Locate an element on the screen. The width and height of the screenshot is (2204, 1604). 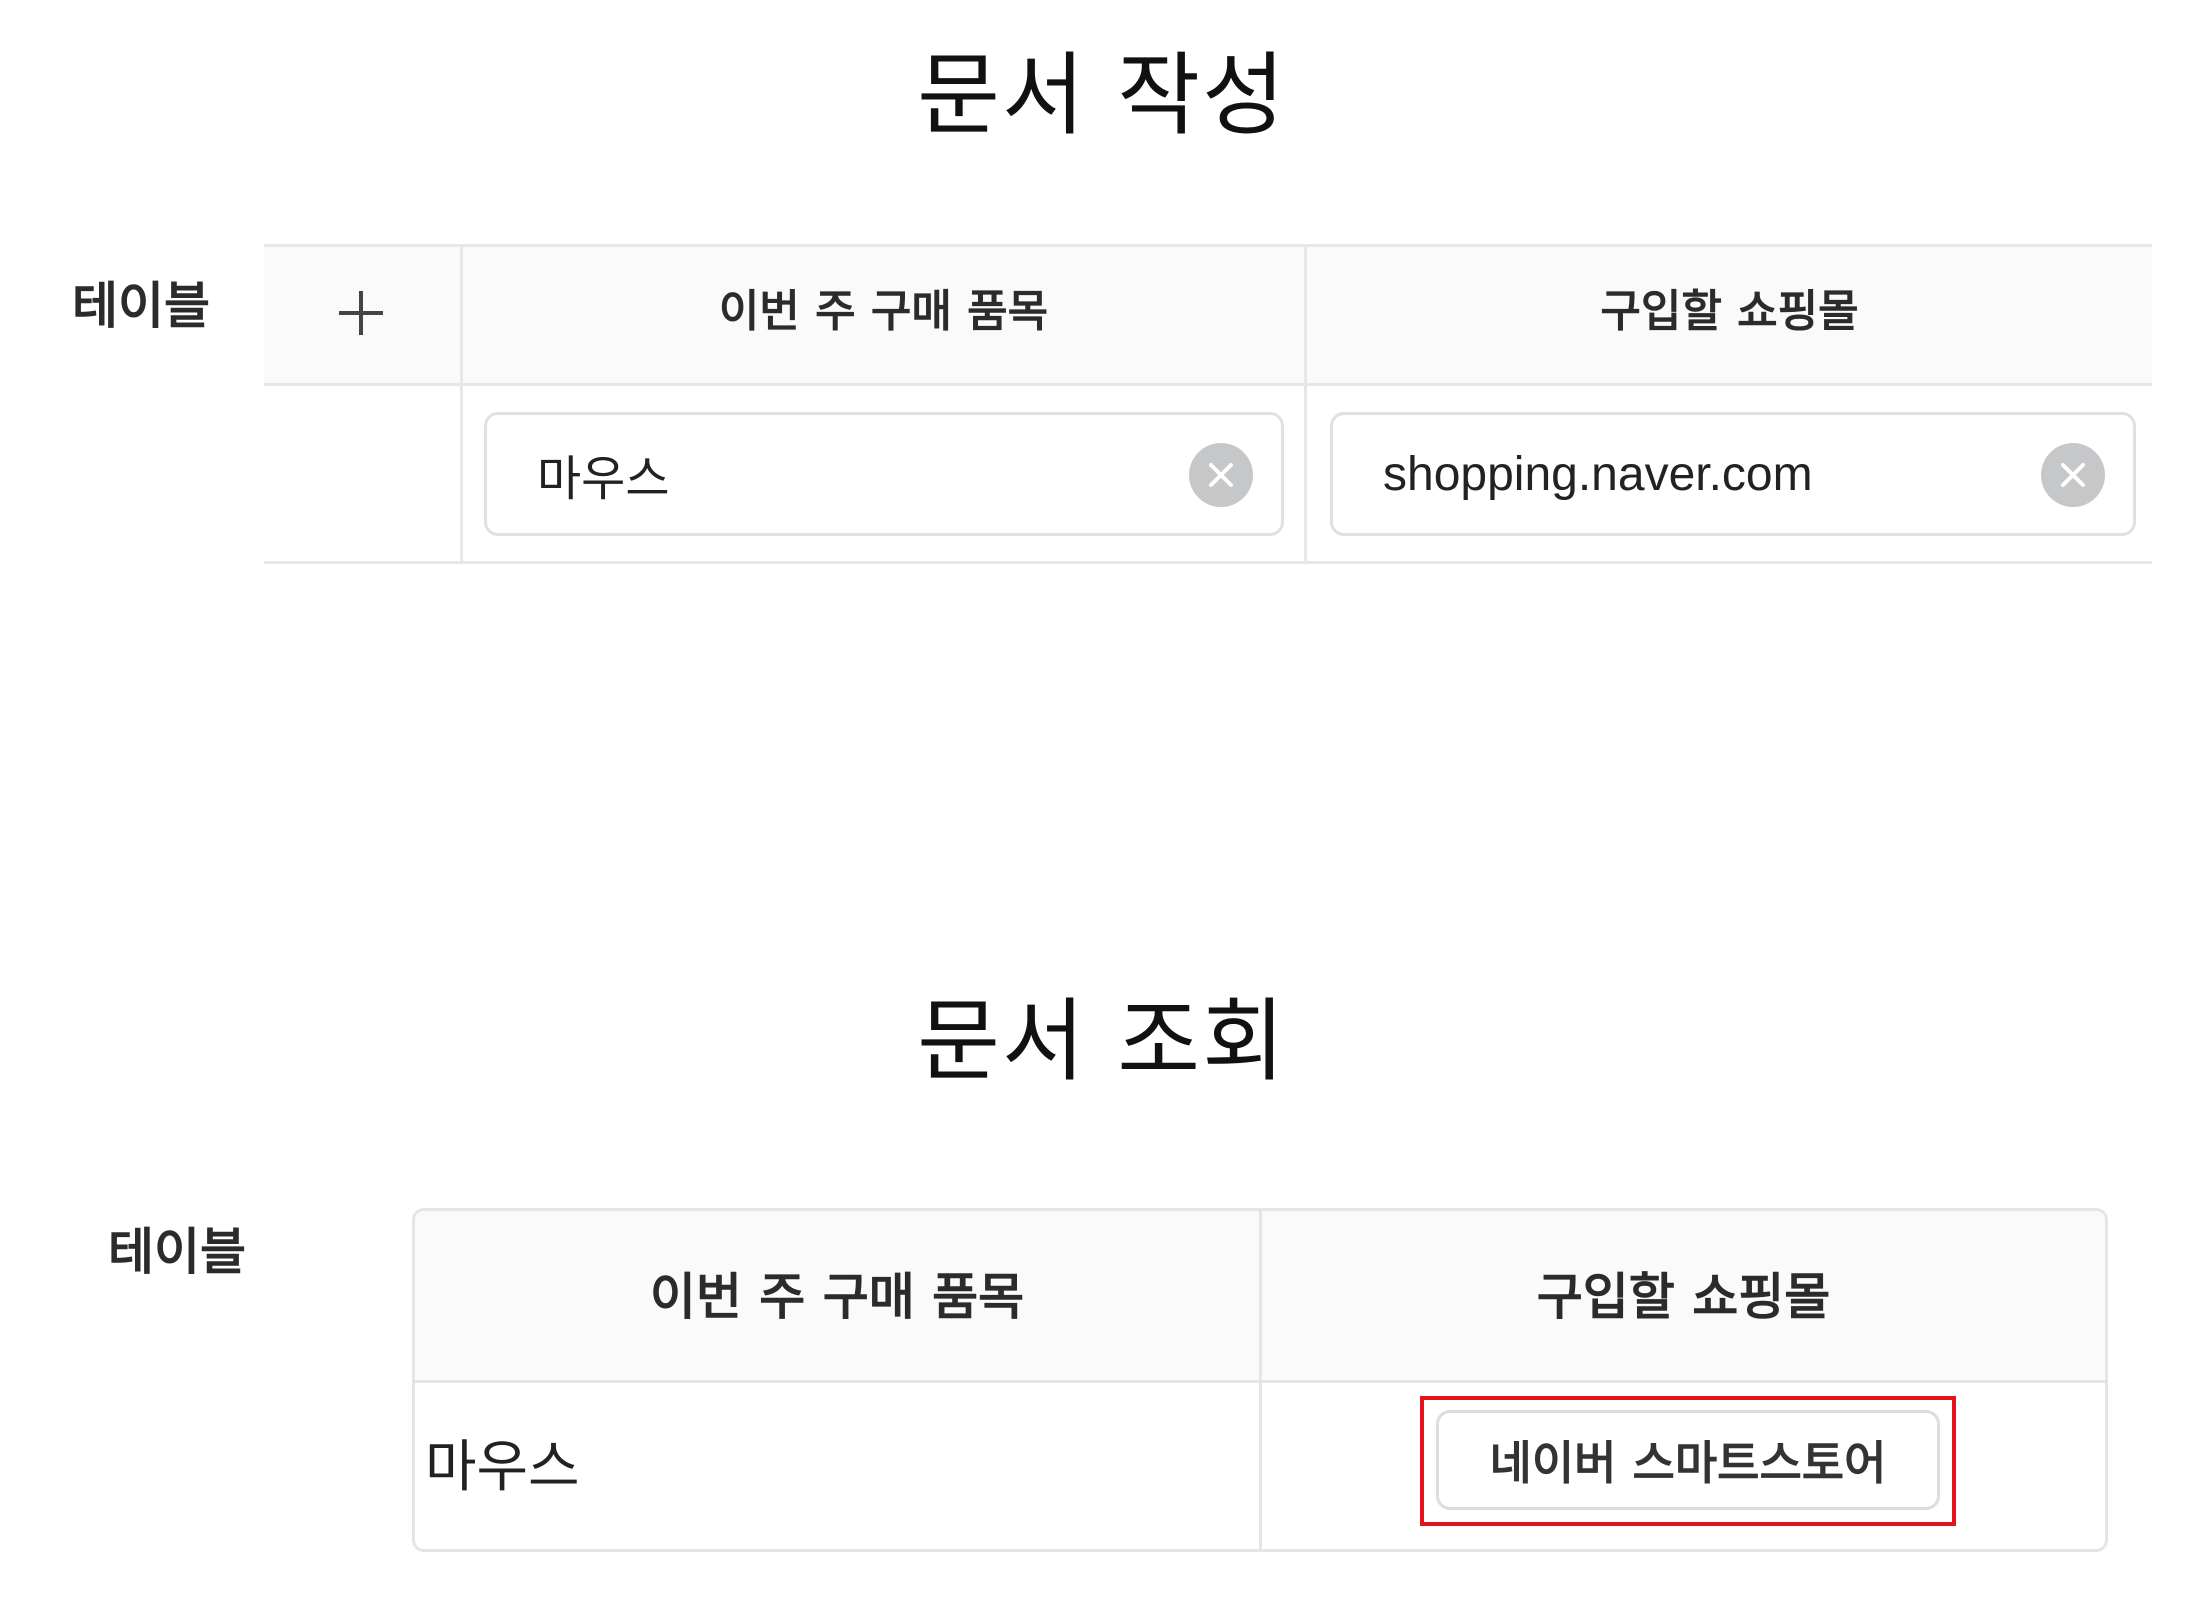
item-input-wrapper is located at coordinates (884, 474).